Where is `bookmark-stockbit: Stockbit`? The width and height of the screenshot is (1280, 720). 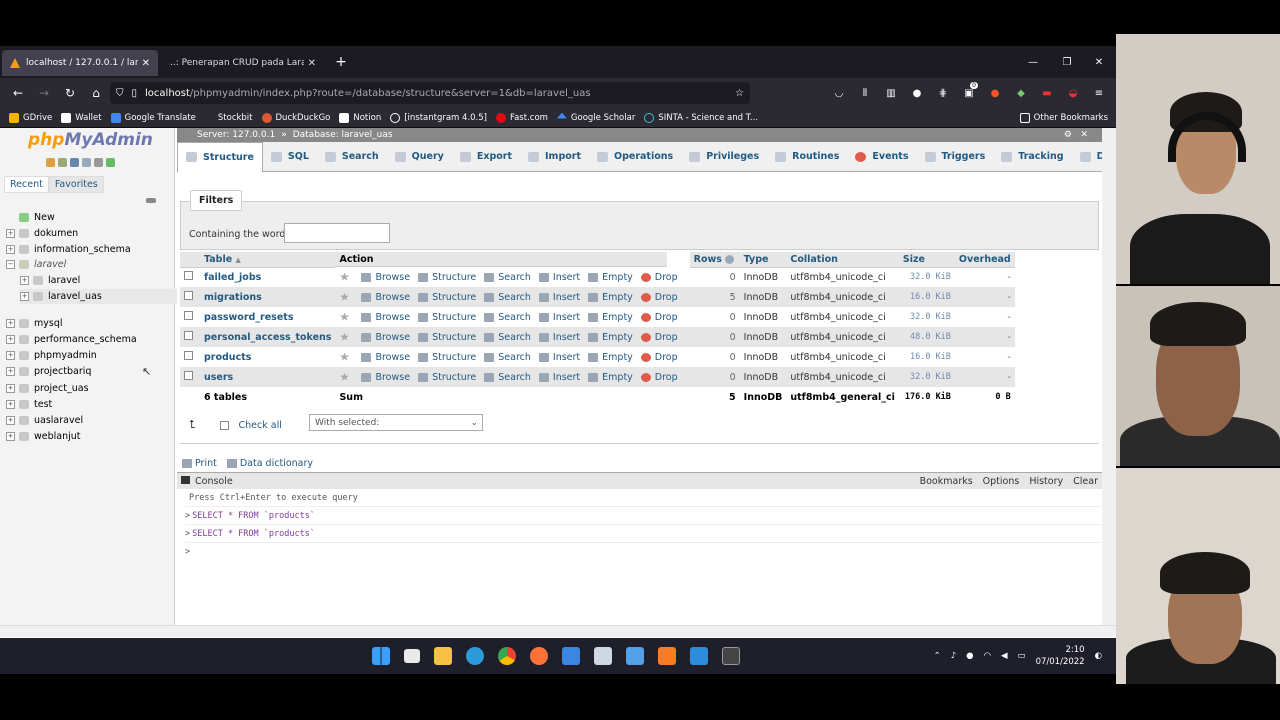
bookmark-stockbit: Stockbit is located at coordinates (235, 118).